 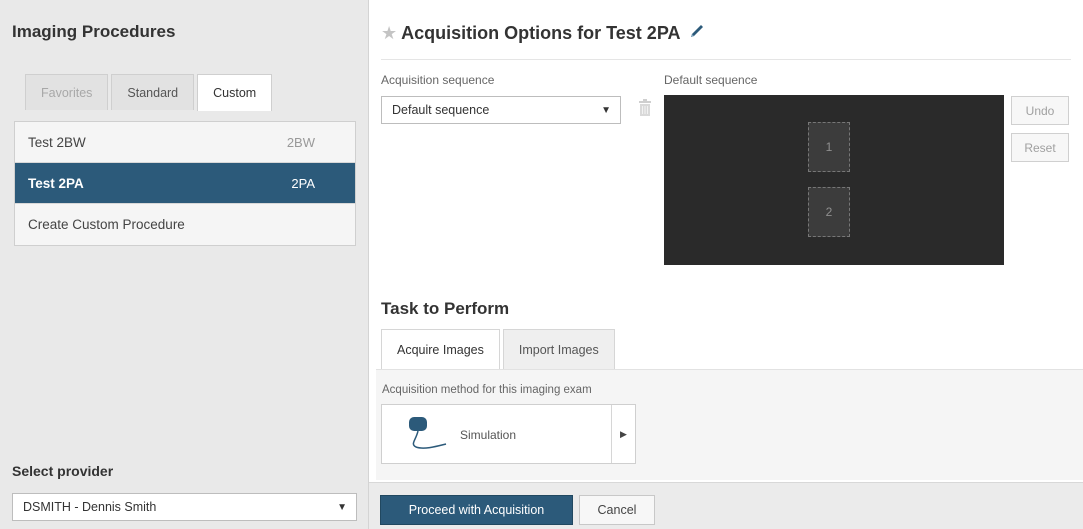 I want to click on create-custom-procedure-link: Create Custom Procedure, so click(x=185, y=224).